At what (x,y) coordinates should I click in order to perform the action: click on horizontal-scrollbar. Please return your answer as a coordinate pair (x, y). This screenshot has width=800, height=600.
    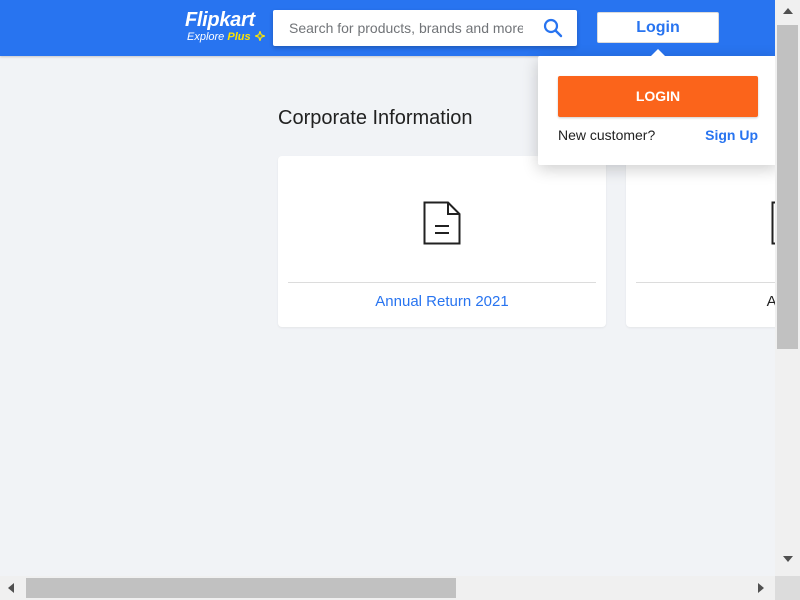
    Looking at the image, I should click on (387, 588).